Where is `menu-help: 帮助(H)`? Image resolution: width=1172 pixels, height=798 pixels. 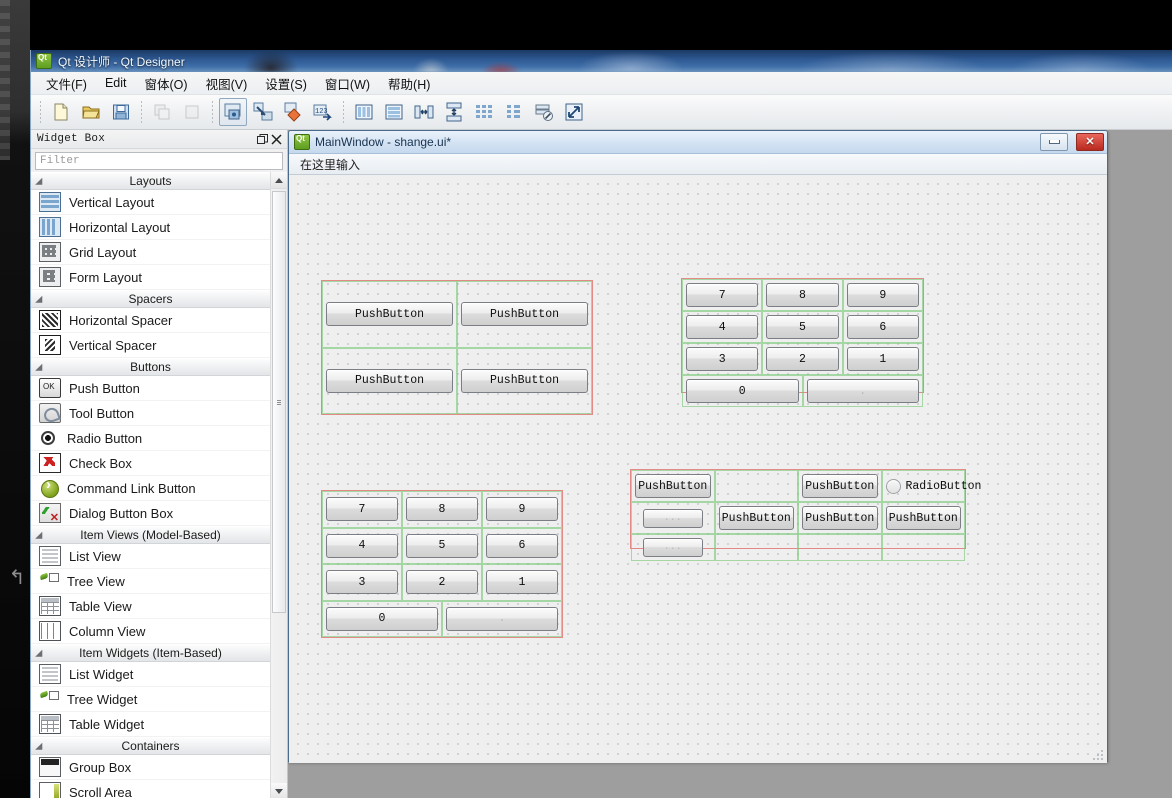 menu-help: 帮助(H) is located at coordinates (409, 83).